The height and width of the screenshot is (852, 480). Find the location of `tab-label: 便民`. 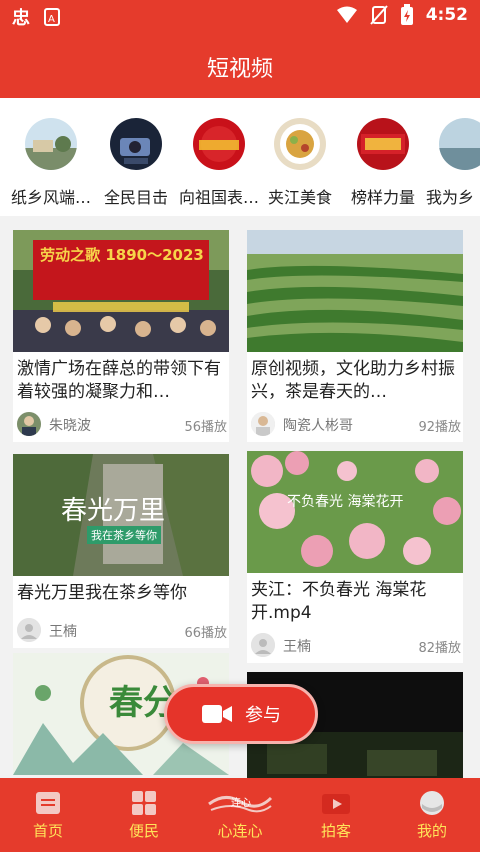

tab-label: 便民 is located at coordinates (143, 831).